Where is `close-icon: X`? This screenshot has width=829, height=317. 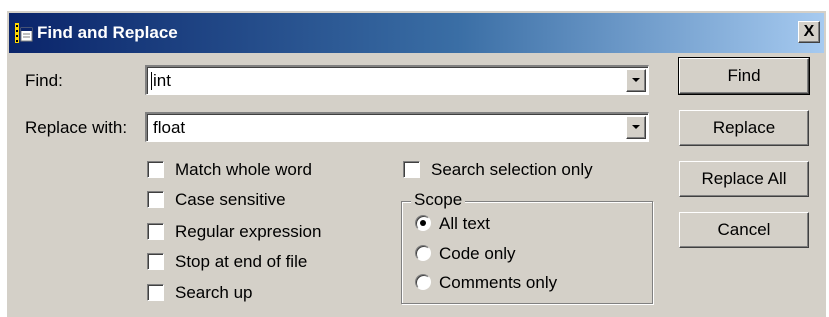 close-icon: X is located at coordinates (809, 31).